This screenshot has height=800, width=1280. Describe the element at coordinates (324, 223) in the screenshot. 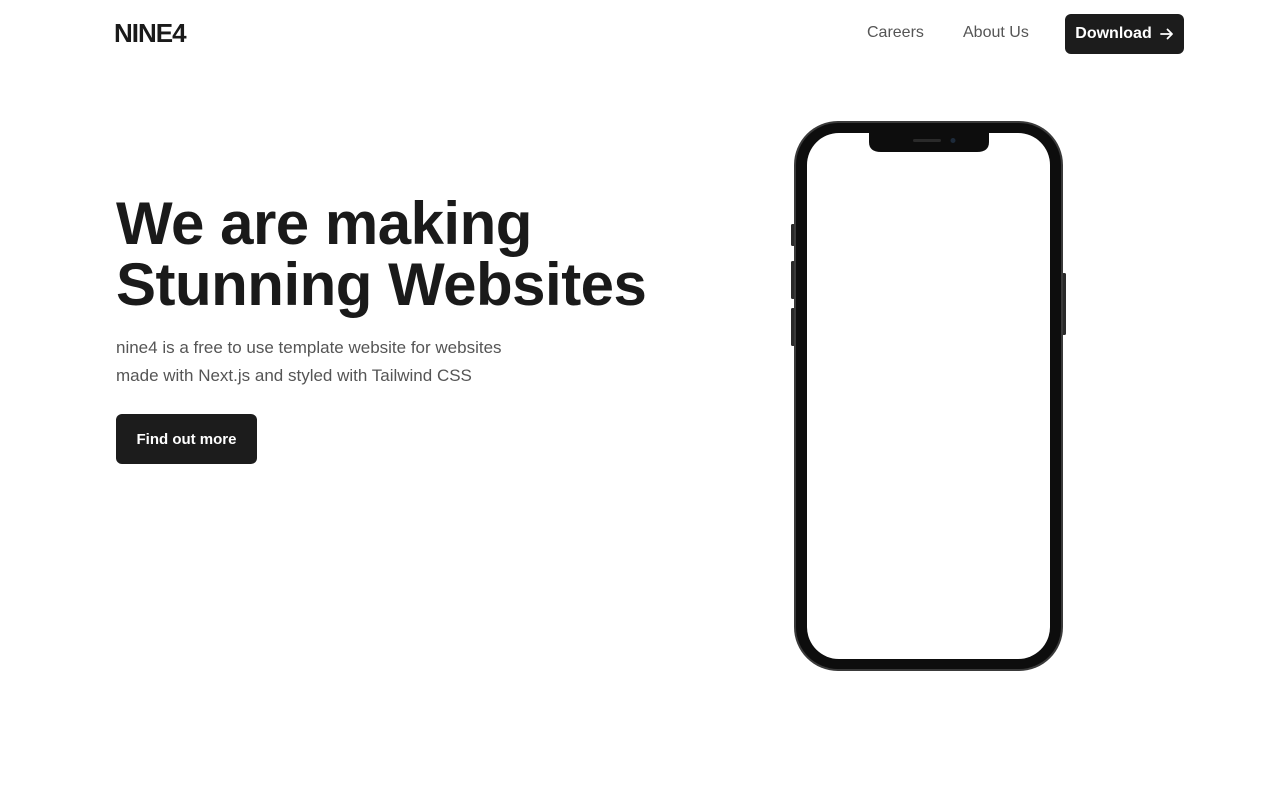

I see `hero-title-line-1: We are making` at that location.